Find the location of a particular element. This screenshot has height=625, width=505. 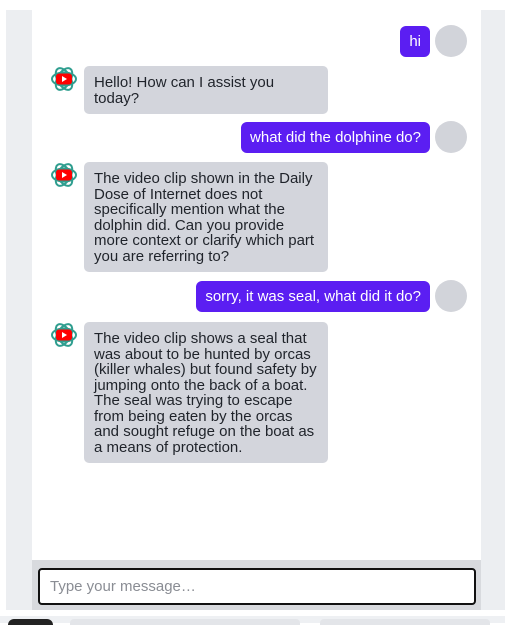

taskbar-tab is located at coordinates (30, 622).